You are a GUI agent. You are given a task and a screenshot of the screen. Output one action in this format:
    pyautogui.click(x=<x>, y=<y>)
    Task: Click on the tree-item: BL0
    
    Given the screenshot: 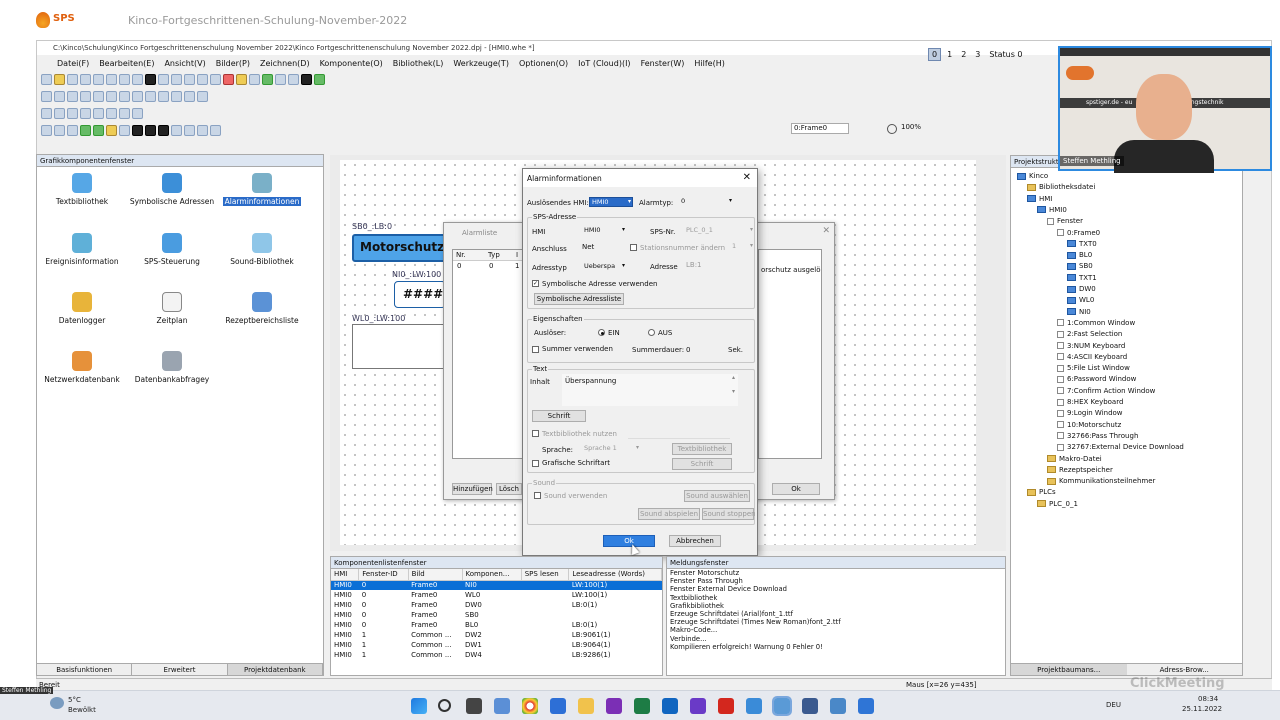 What is the action you would take?
    pyautogui.click(x=1079, y=255)
    